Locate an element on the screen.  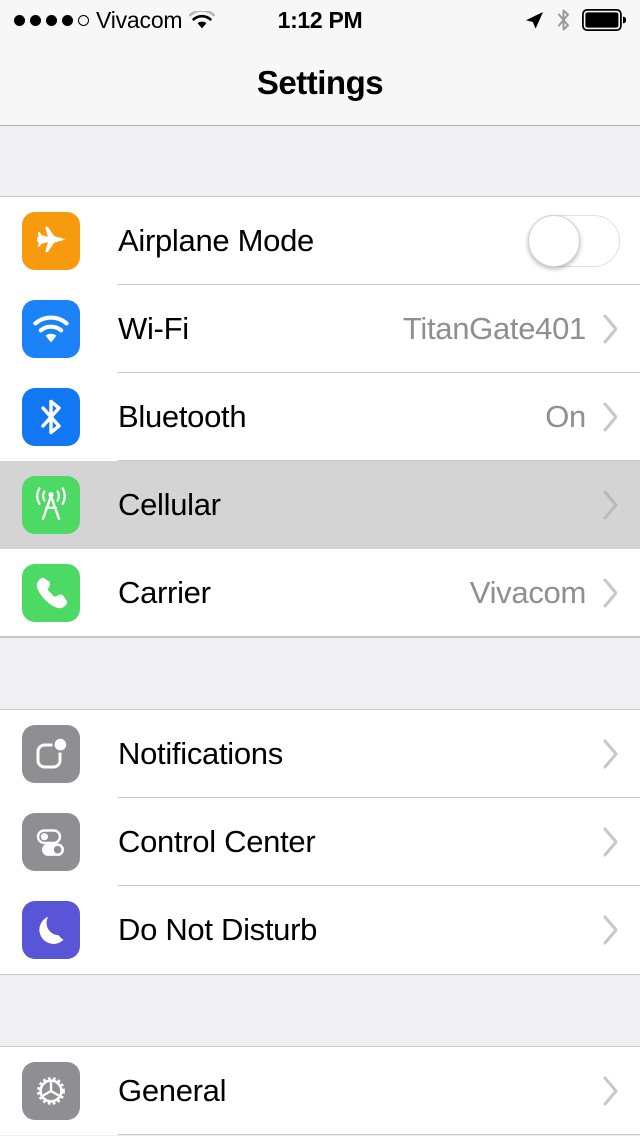
toggle-knob is located at coordinates (554, 241).